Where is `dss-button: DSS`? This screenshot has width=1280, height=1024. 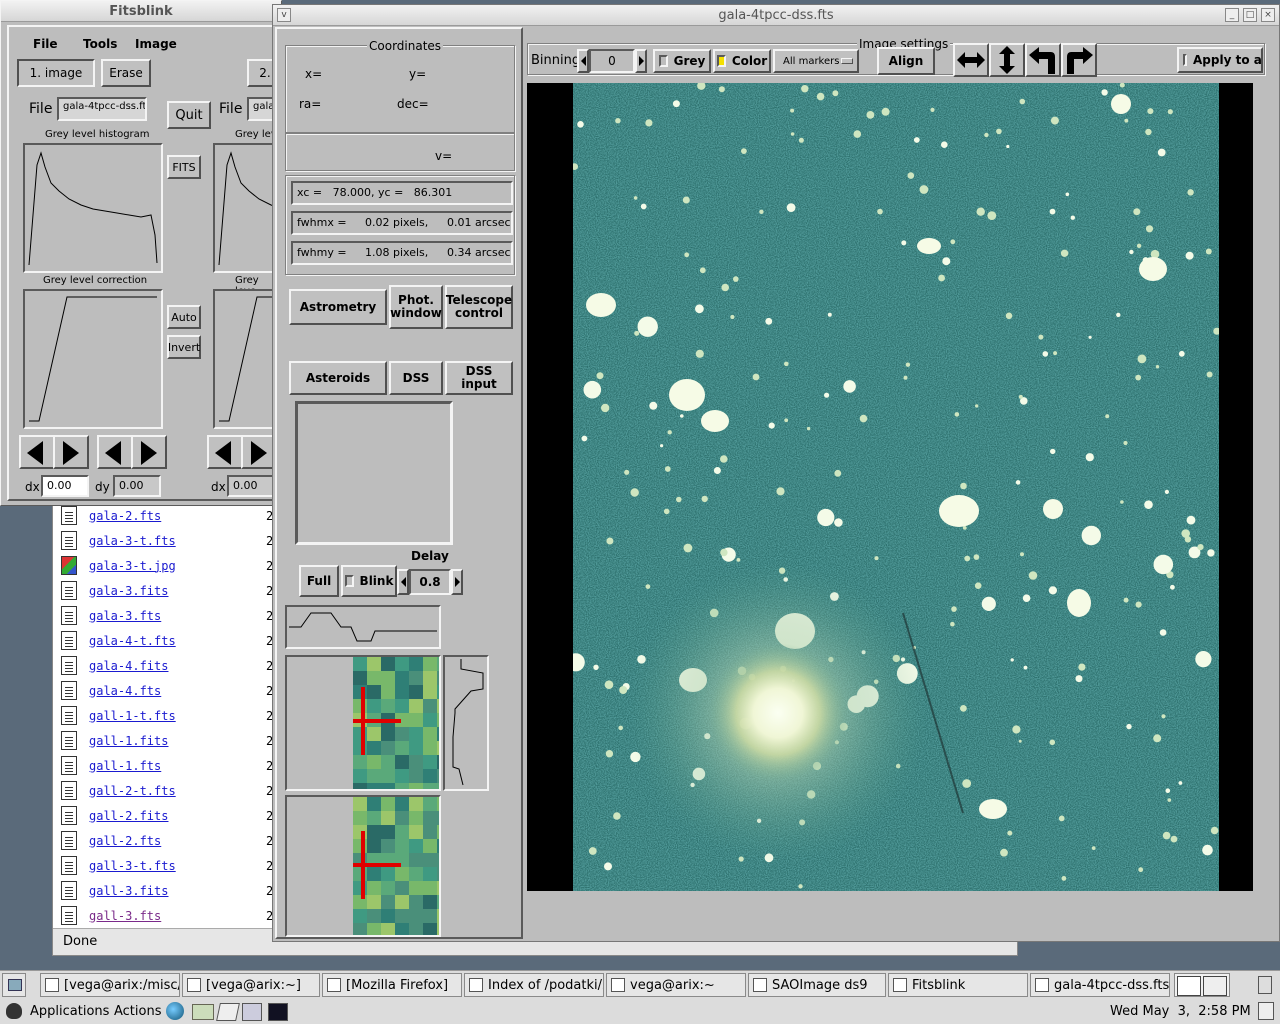
dss-button: DSS is located at coordinates (416, 378).